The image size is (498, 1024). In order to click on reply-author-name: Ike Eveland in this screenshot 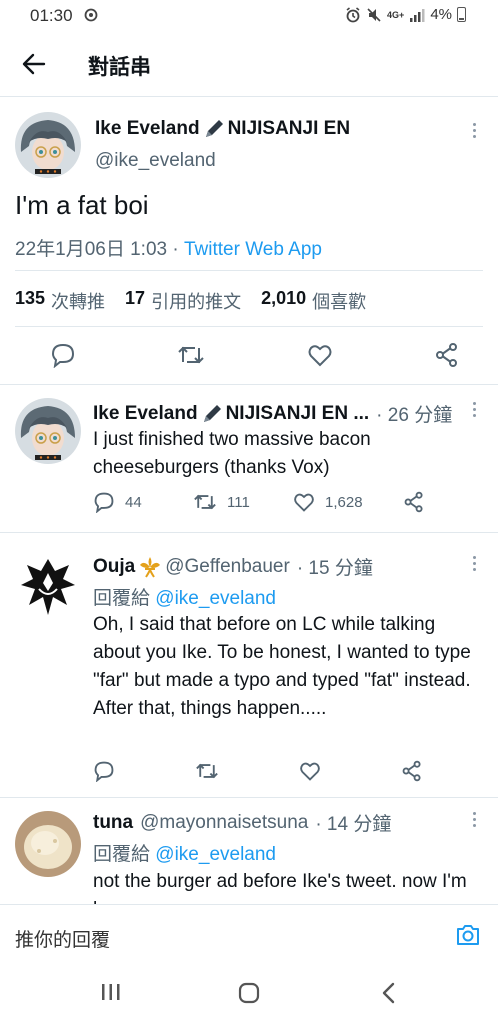, I will do `click(145, 413)`.